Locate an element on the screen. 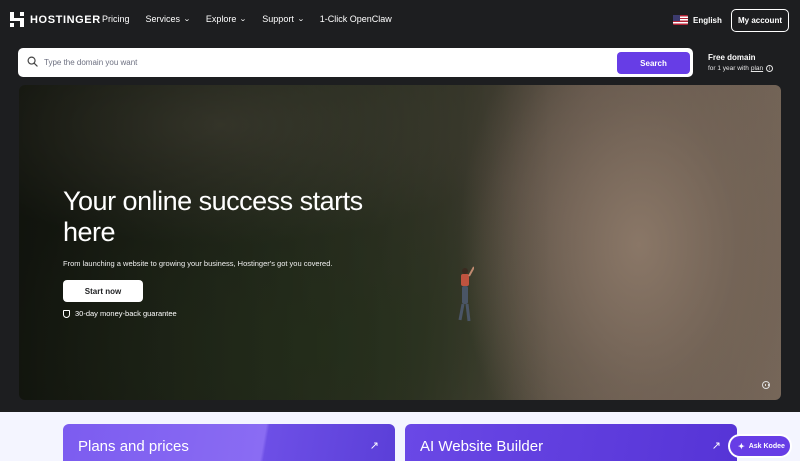  plans-and-prices-card: Plans and prices ↗ is located at coordinates (229, 442).